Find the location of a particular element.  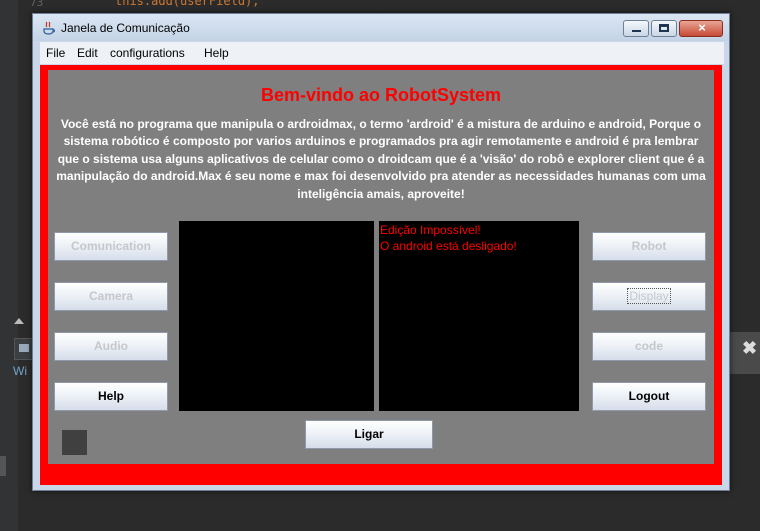

window-title: Janela de Comunicação is located at coordinates (125, 28).